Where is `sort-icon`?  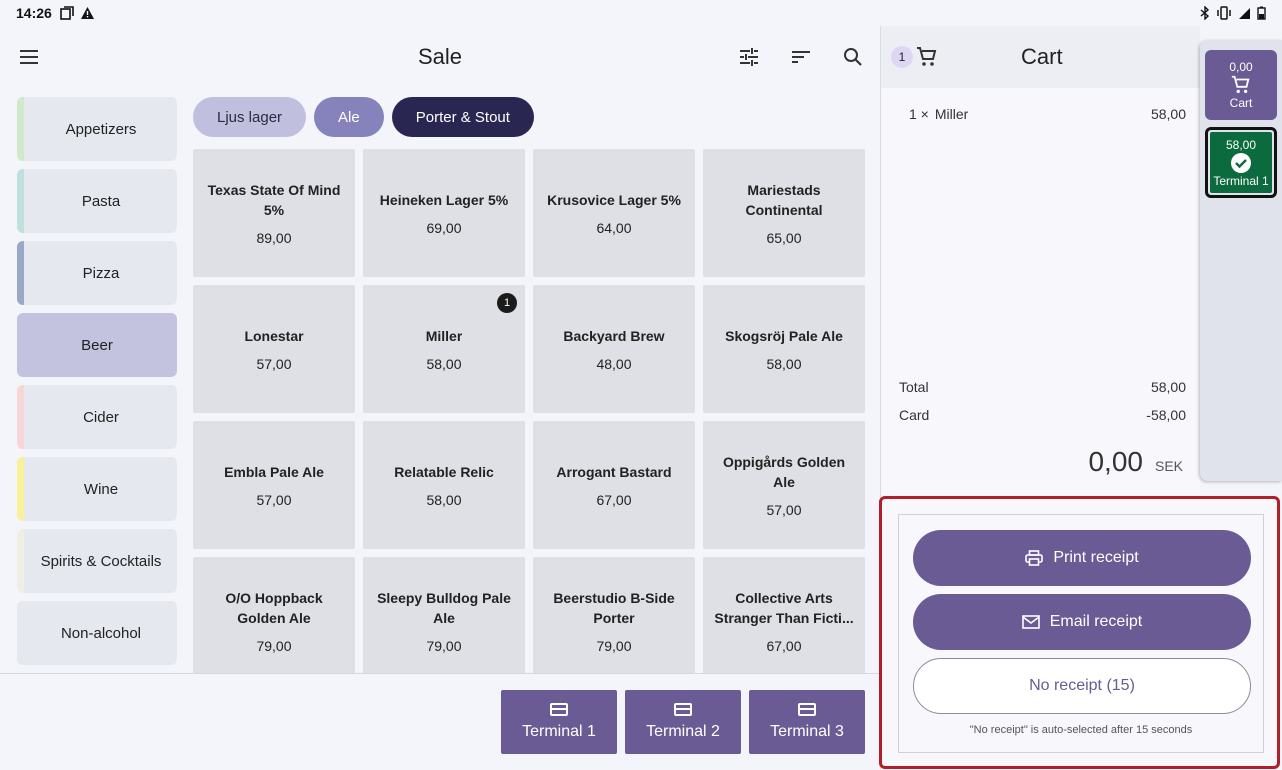
sort-icon is located at coordinates (801, 57).